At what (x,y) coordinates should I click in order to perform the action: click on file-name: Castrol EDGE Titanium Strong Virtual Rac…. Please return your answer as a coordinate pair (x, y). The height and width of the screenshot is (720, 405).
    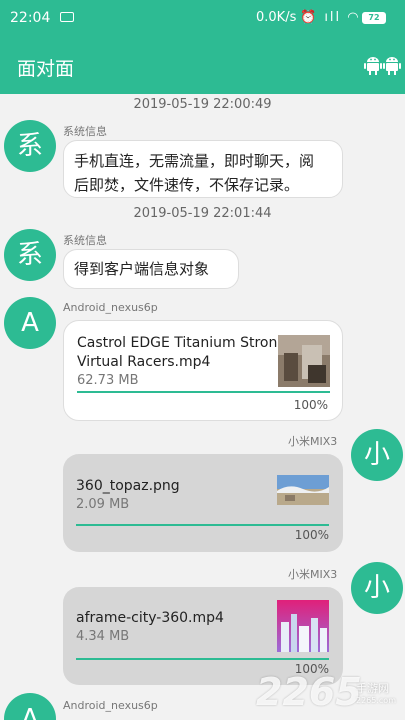
    Looking at the image, I should click on (181, 353).